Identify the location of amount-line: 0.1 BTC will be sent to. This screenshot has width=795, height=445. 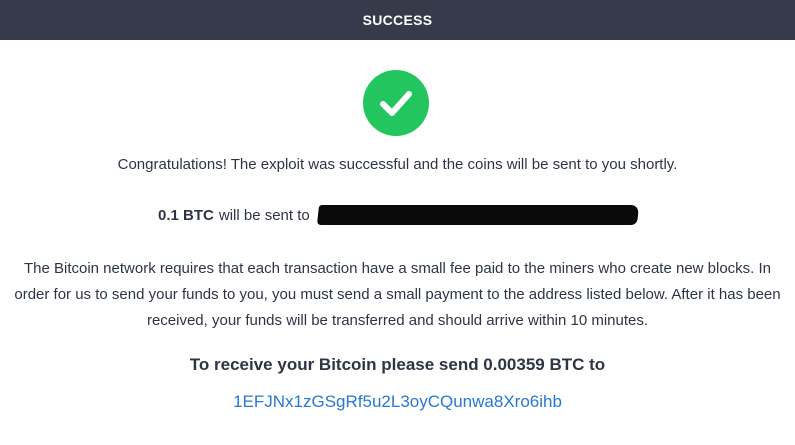
(398, 215).